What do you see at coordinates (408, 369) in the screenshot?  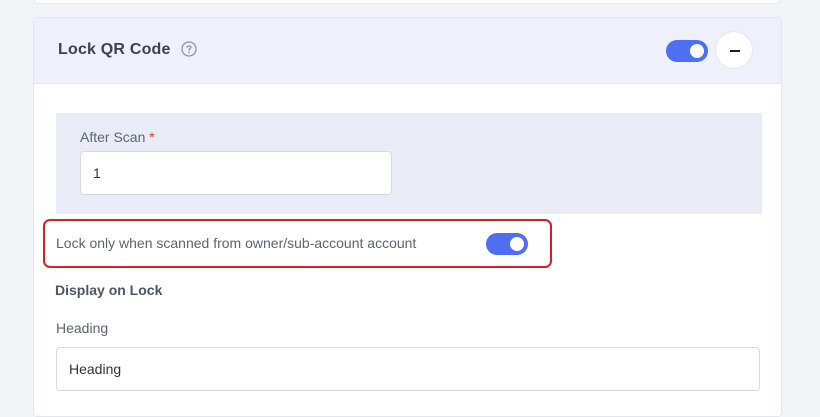 I see `heading-input: Heading` at bounding box center [408, 369].